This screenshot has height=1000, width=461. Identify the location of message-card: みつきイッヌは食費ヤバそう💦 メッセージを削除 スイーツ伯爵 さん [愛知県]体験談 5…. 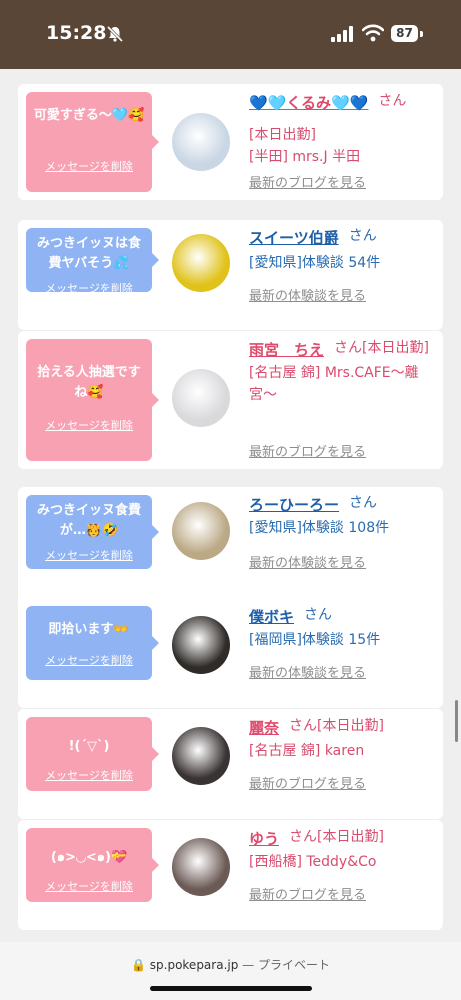
(230, 275).